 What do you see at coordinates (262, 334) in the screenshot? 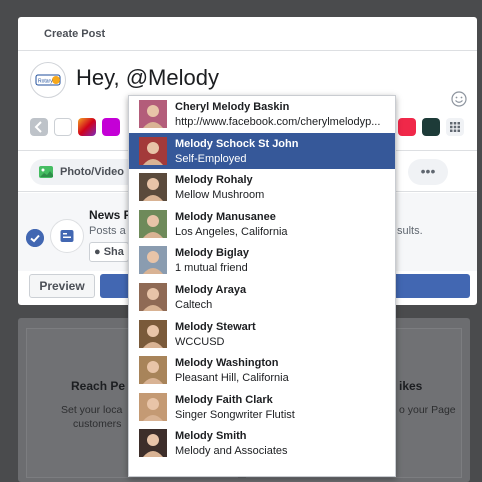
I see `mention-item: Melody Stewart WCCUSD` at bounding box center [262, 334].